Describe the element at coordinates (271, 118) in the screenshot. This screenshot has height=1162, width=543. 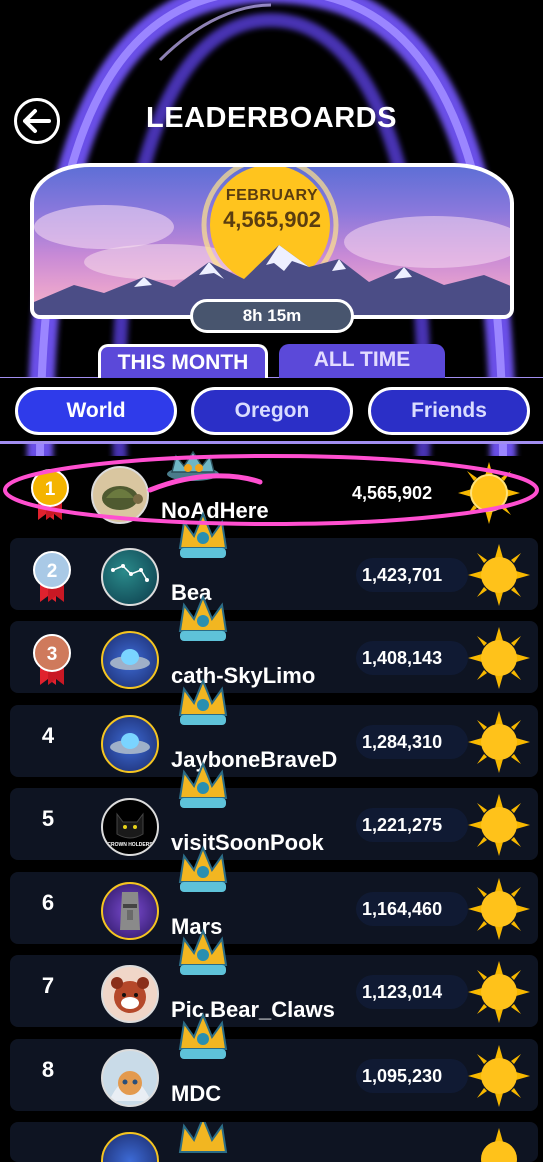
I see `page-title: LEADERBOARDS` at that location.